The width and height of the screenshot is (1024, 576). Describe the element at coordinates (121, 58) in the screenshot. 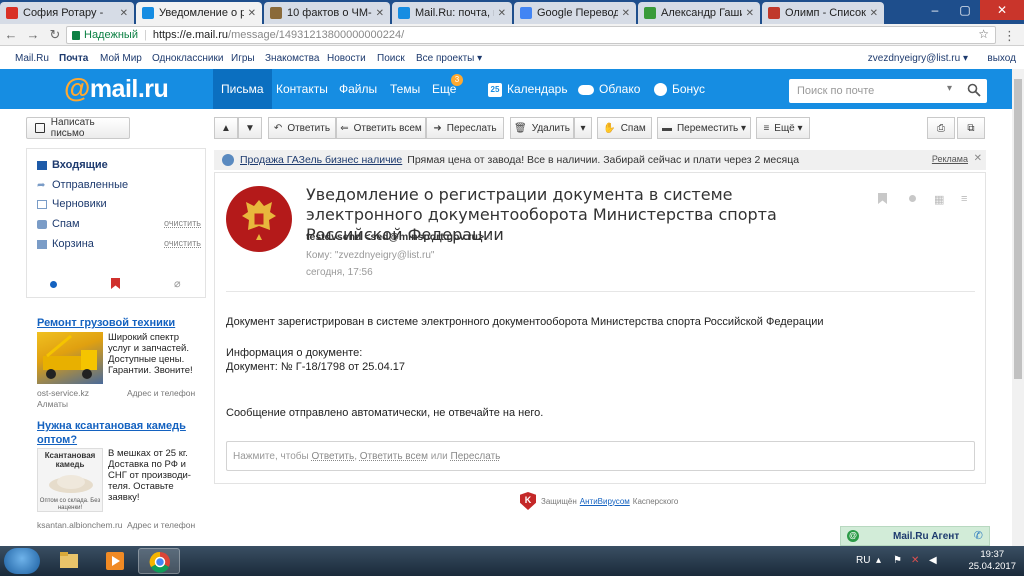

I see `portal-link-myworld: Мой Мир` at that location.